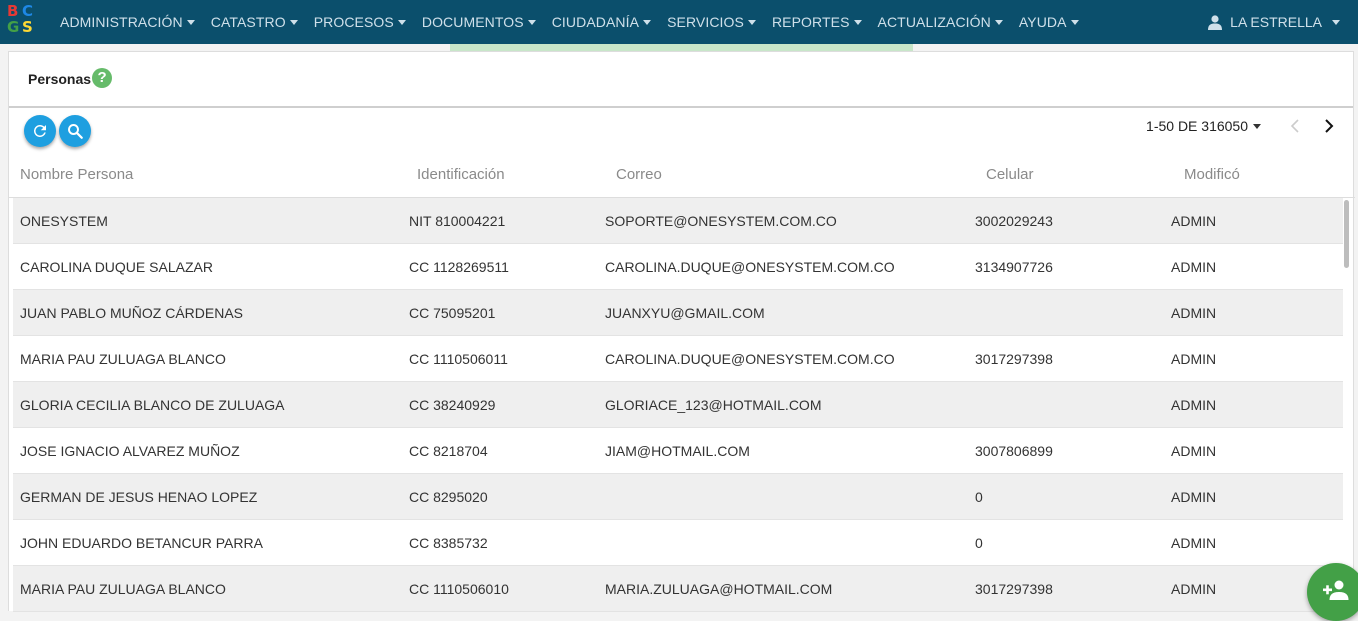 The width and height of the screenshot is (1358, 621). Describe the element at coordinates (461, 174) in the screenshot. I see `column-header-identificacion: Identificación` at that location.